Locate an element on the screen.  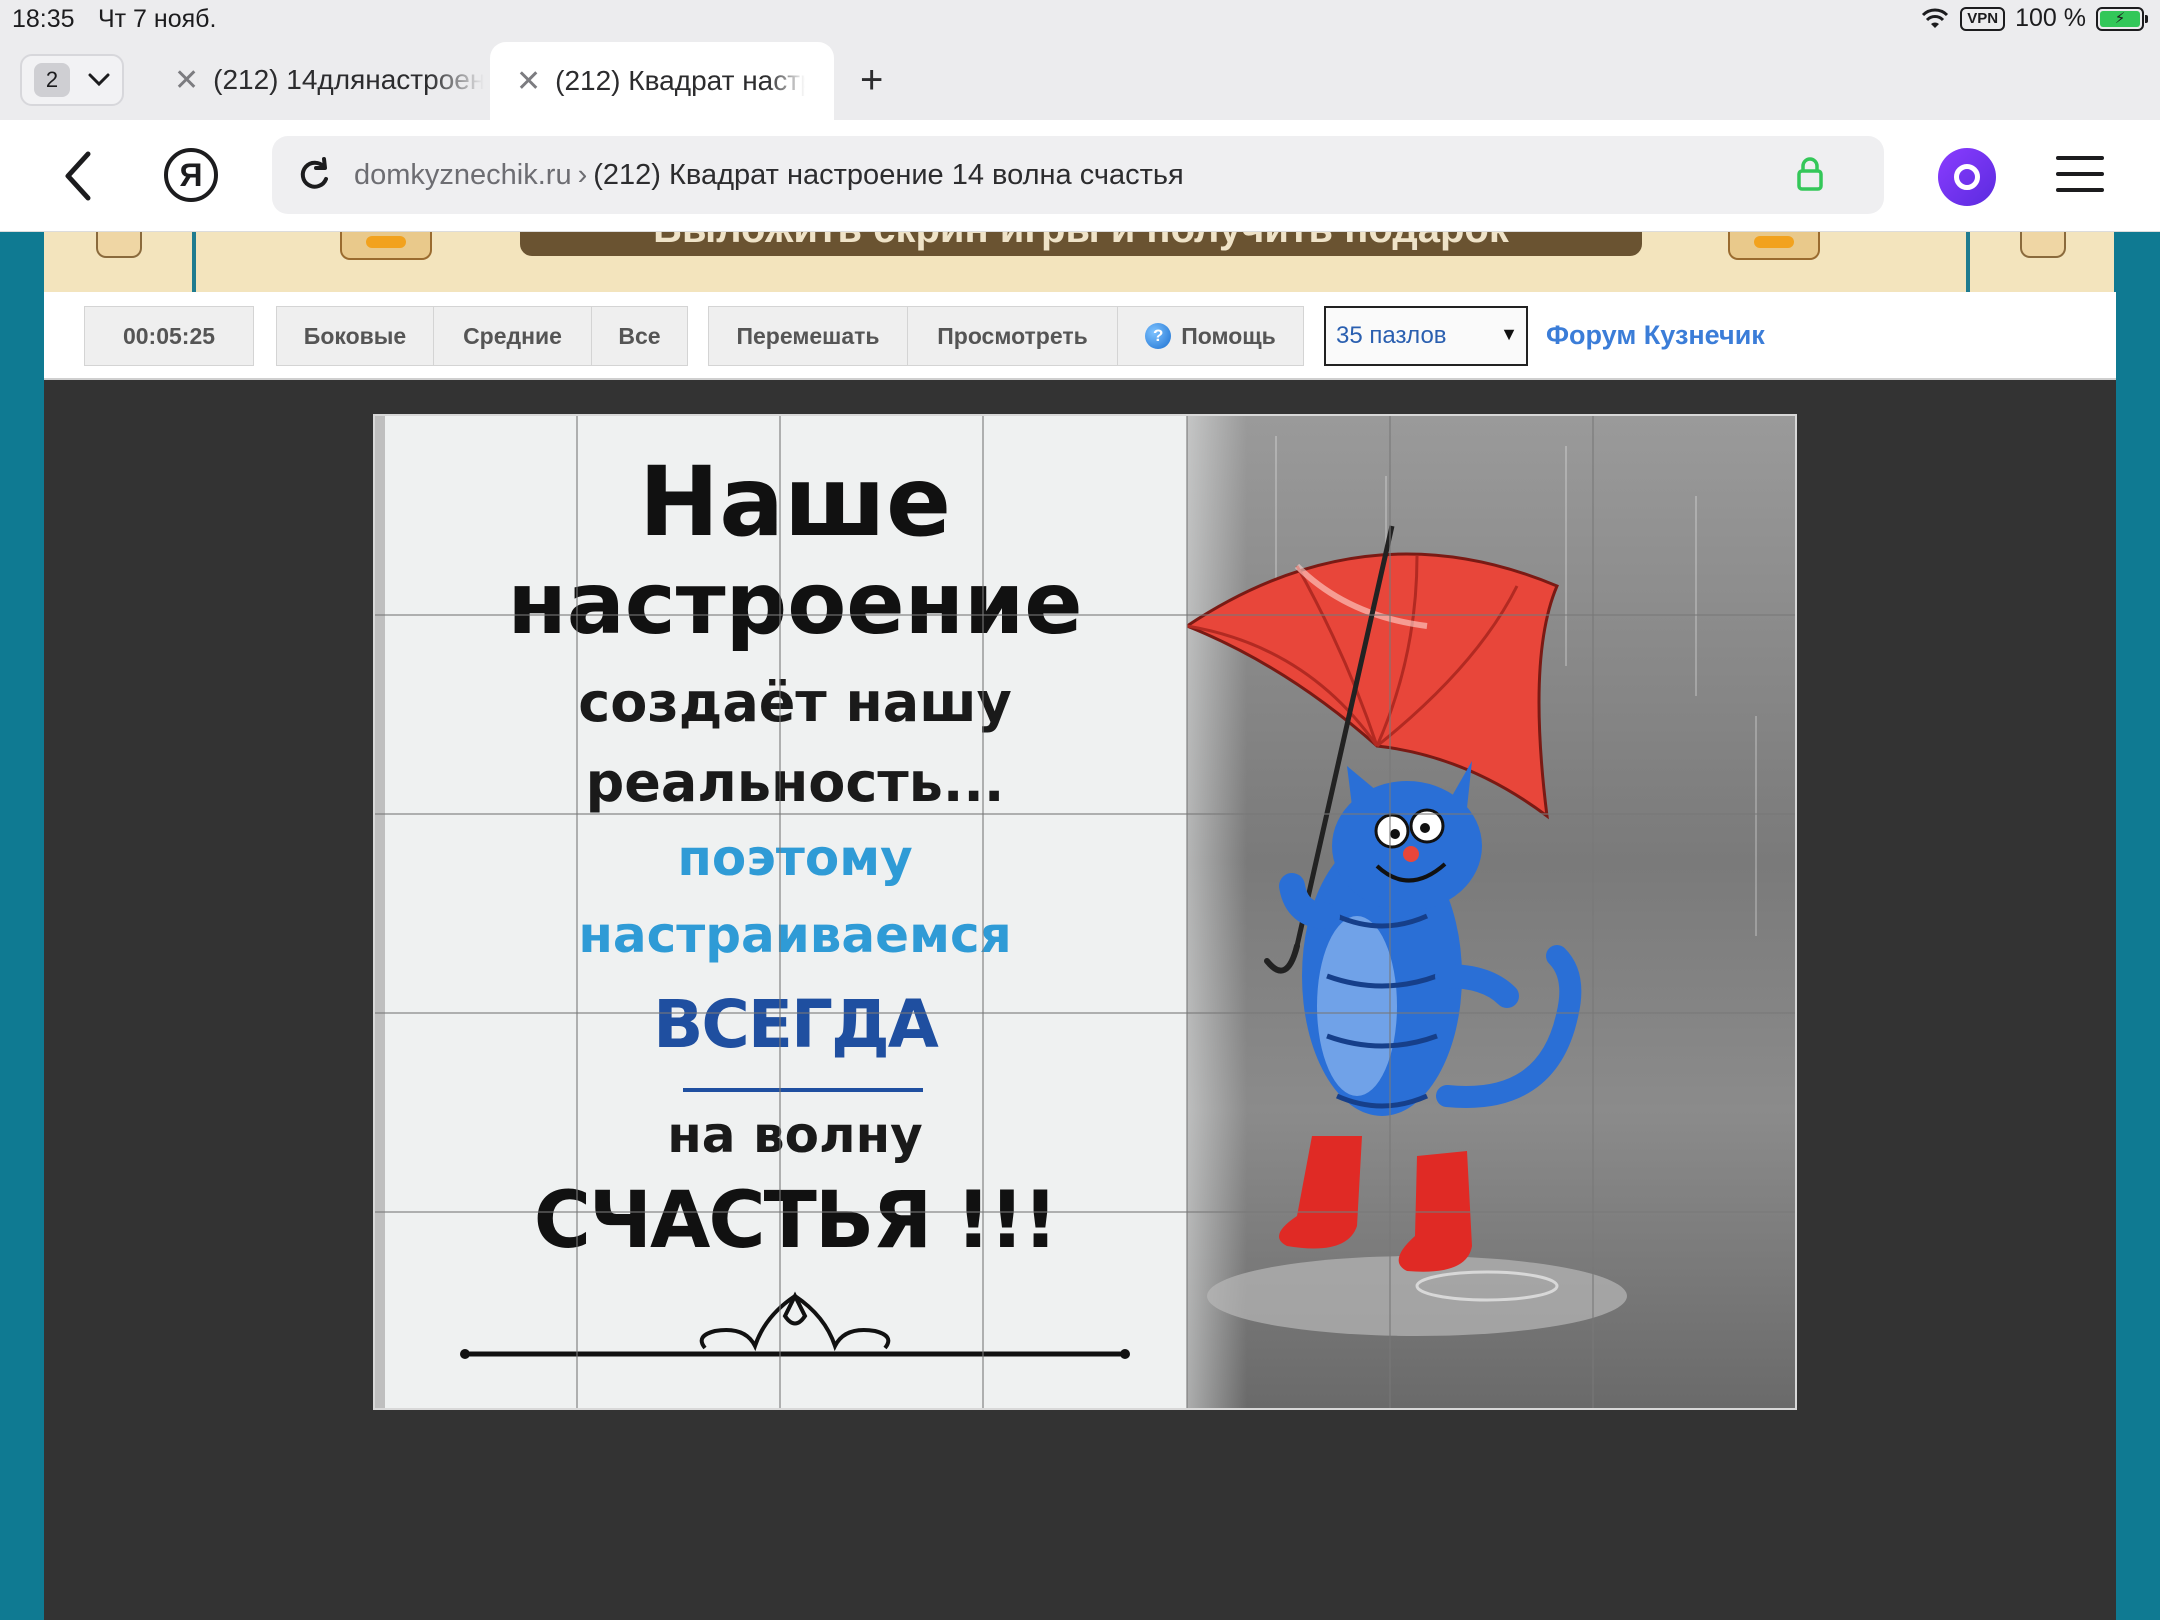
battery-charging-icon: ⚡ is located at coordinates (2120, 18).